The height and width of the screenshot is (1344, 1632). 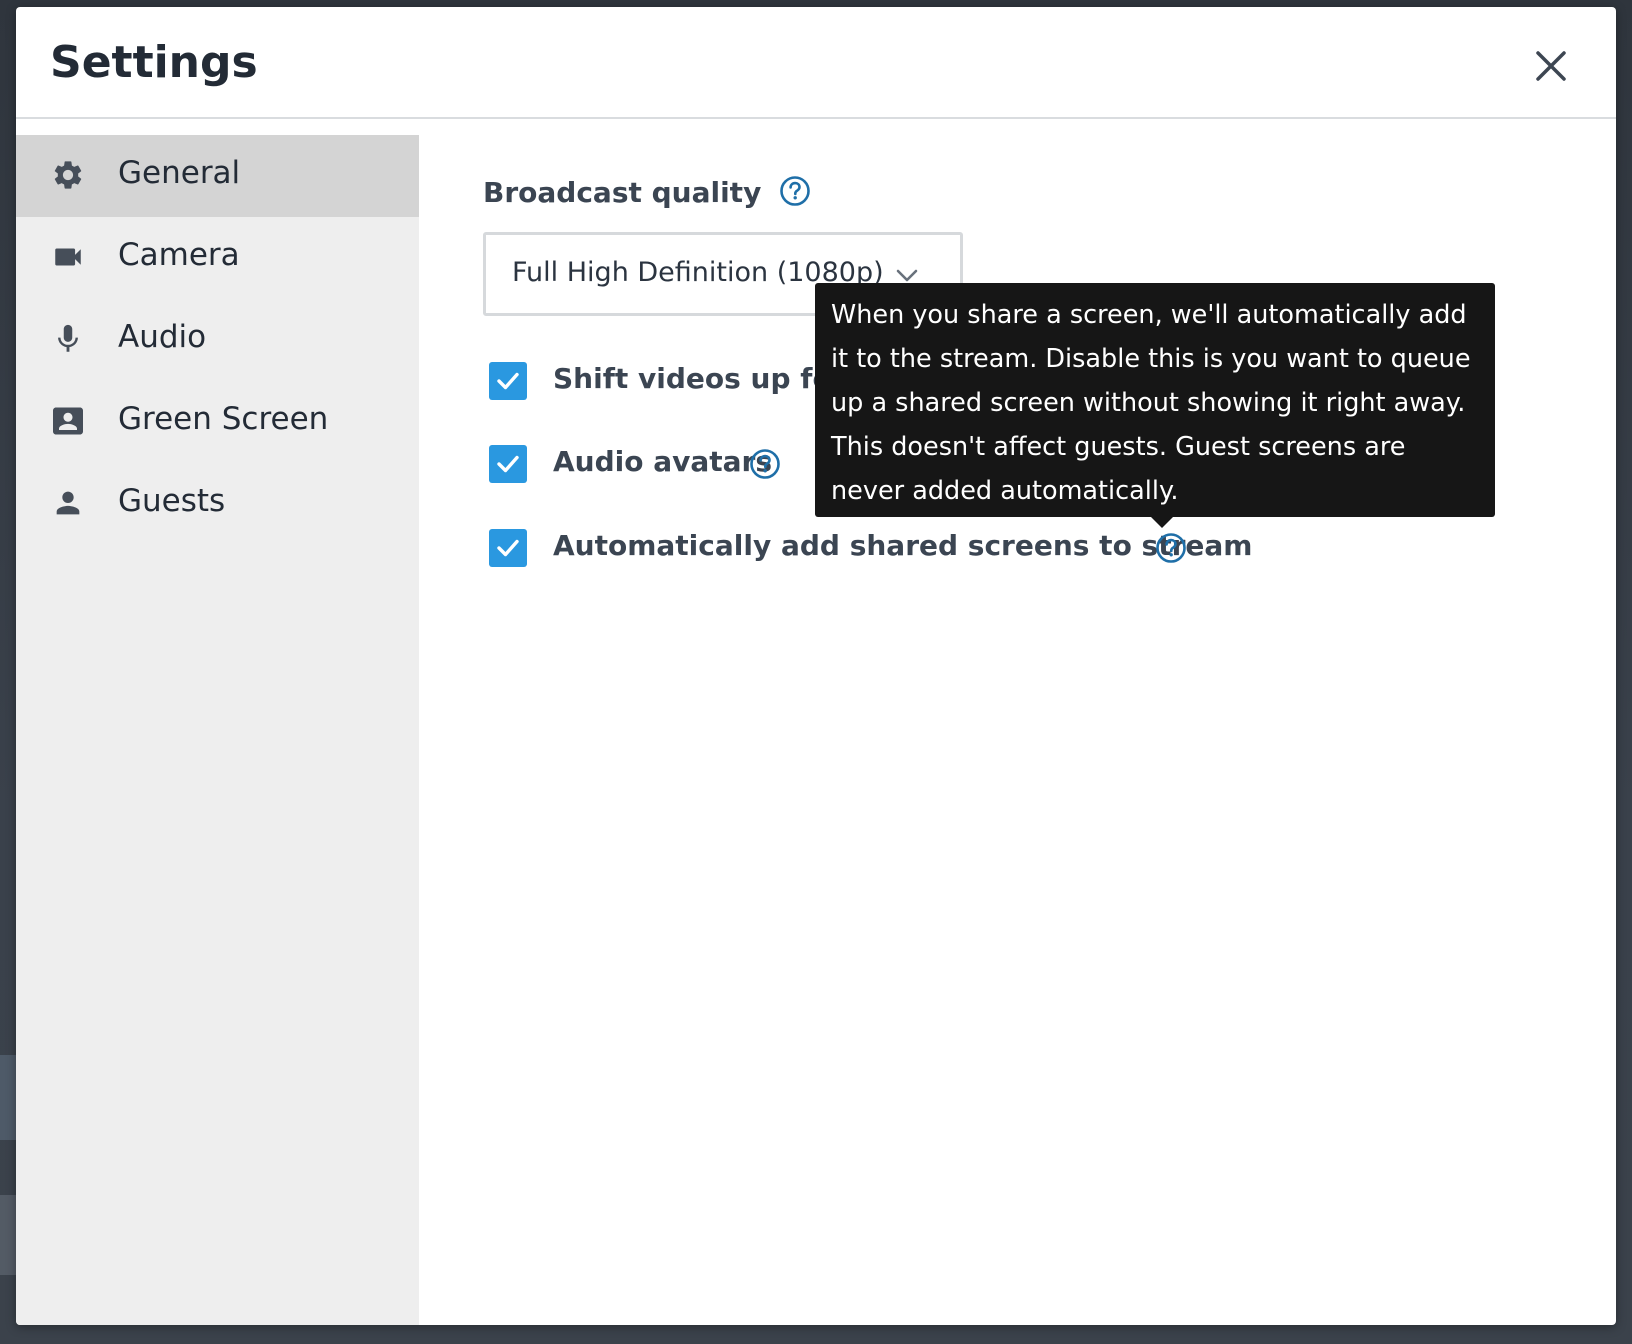 I want to click on broadcast-quality-label: Broadcast quality, so click(x=622, y=192).